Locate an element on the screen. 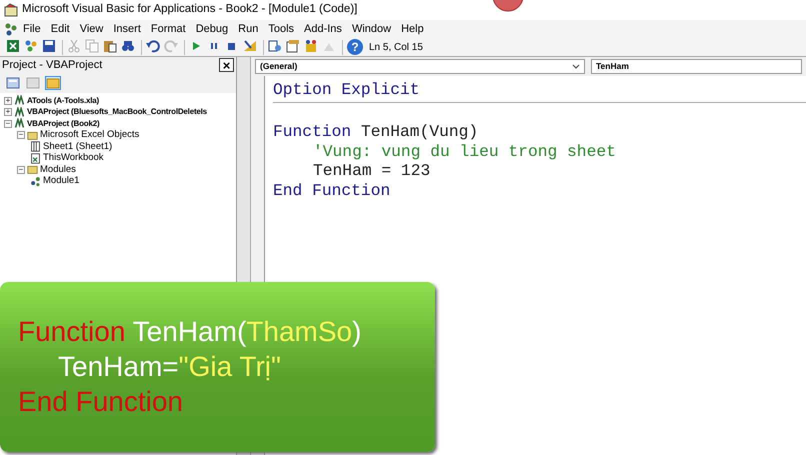  vba-app-icon is located at coordinates (11, 10).